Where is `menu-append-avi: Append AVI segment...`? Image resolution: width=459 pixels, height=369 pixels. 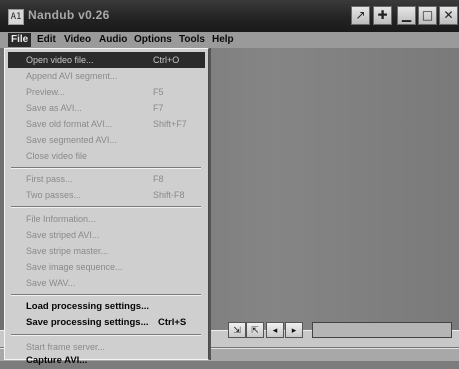 menu-append-avi: Append AVI segment... is located at coordinates (106, 76).